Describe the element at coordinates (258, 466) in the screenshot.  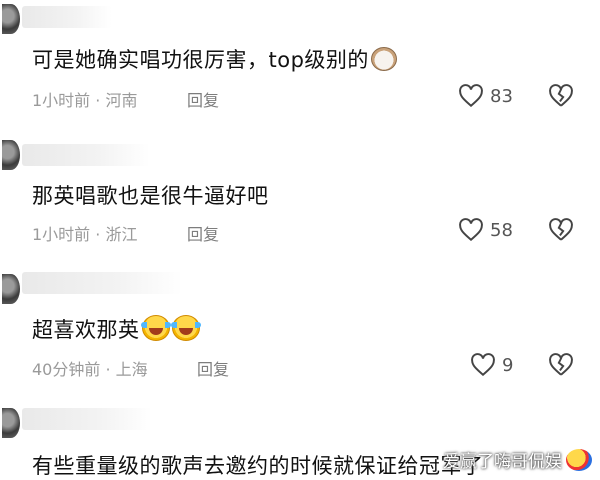
I see `comment-text-content: 有些重量级的歌声去邀约的时候就保证给冠军了` at that location.